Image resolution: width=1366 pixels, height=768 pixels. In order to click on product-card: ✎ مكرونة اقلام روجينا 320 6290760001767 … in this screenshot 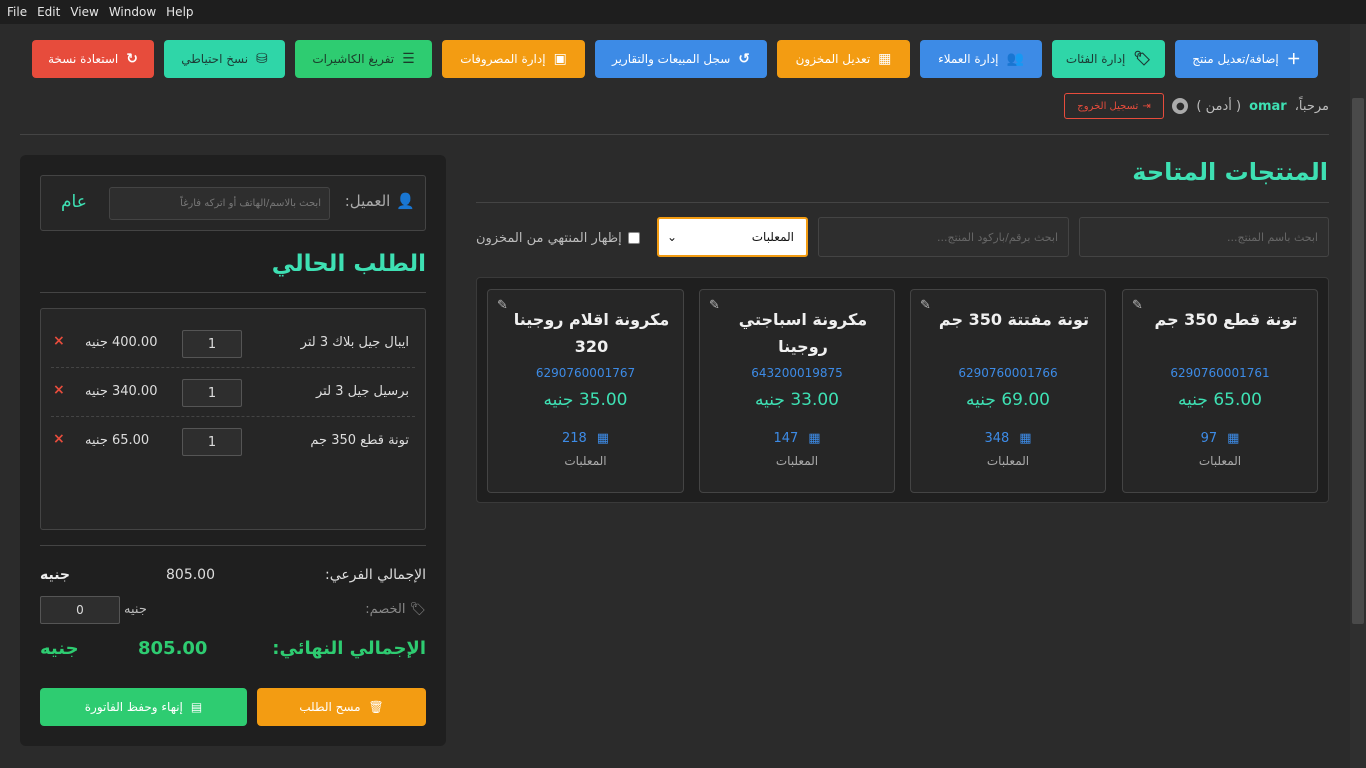, I will do `click(585, 391)`.